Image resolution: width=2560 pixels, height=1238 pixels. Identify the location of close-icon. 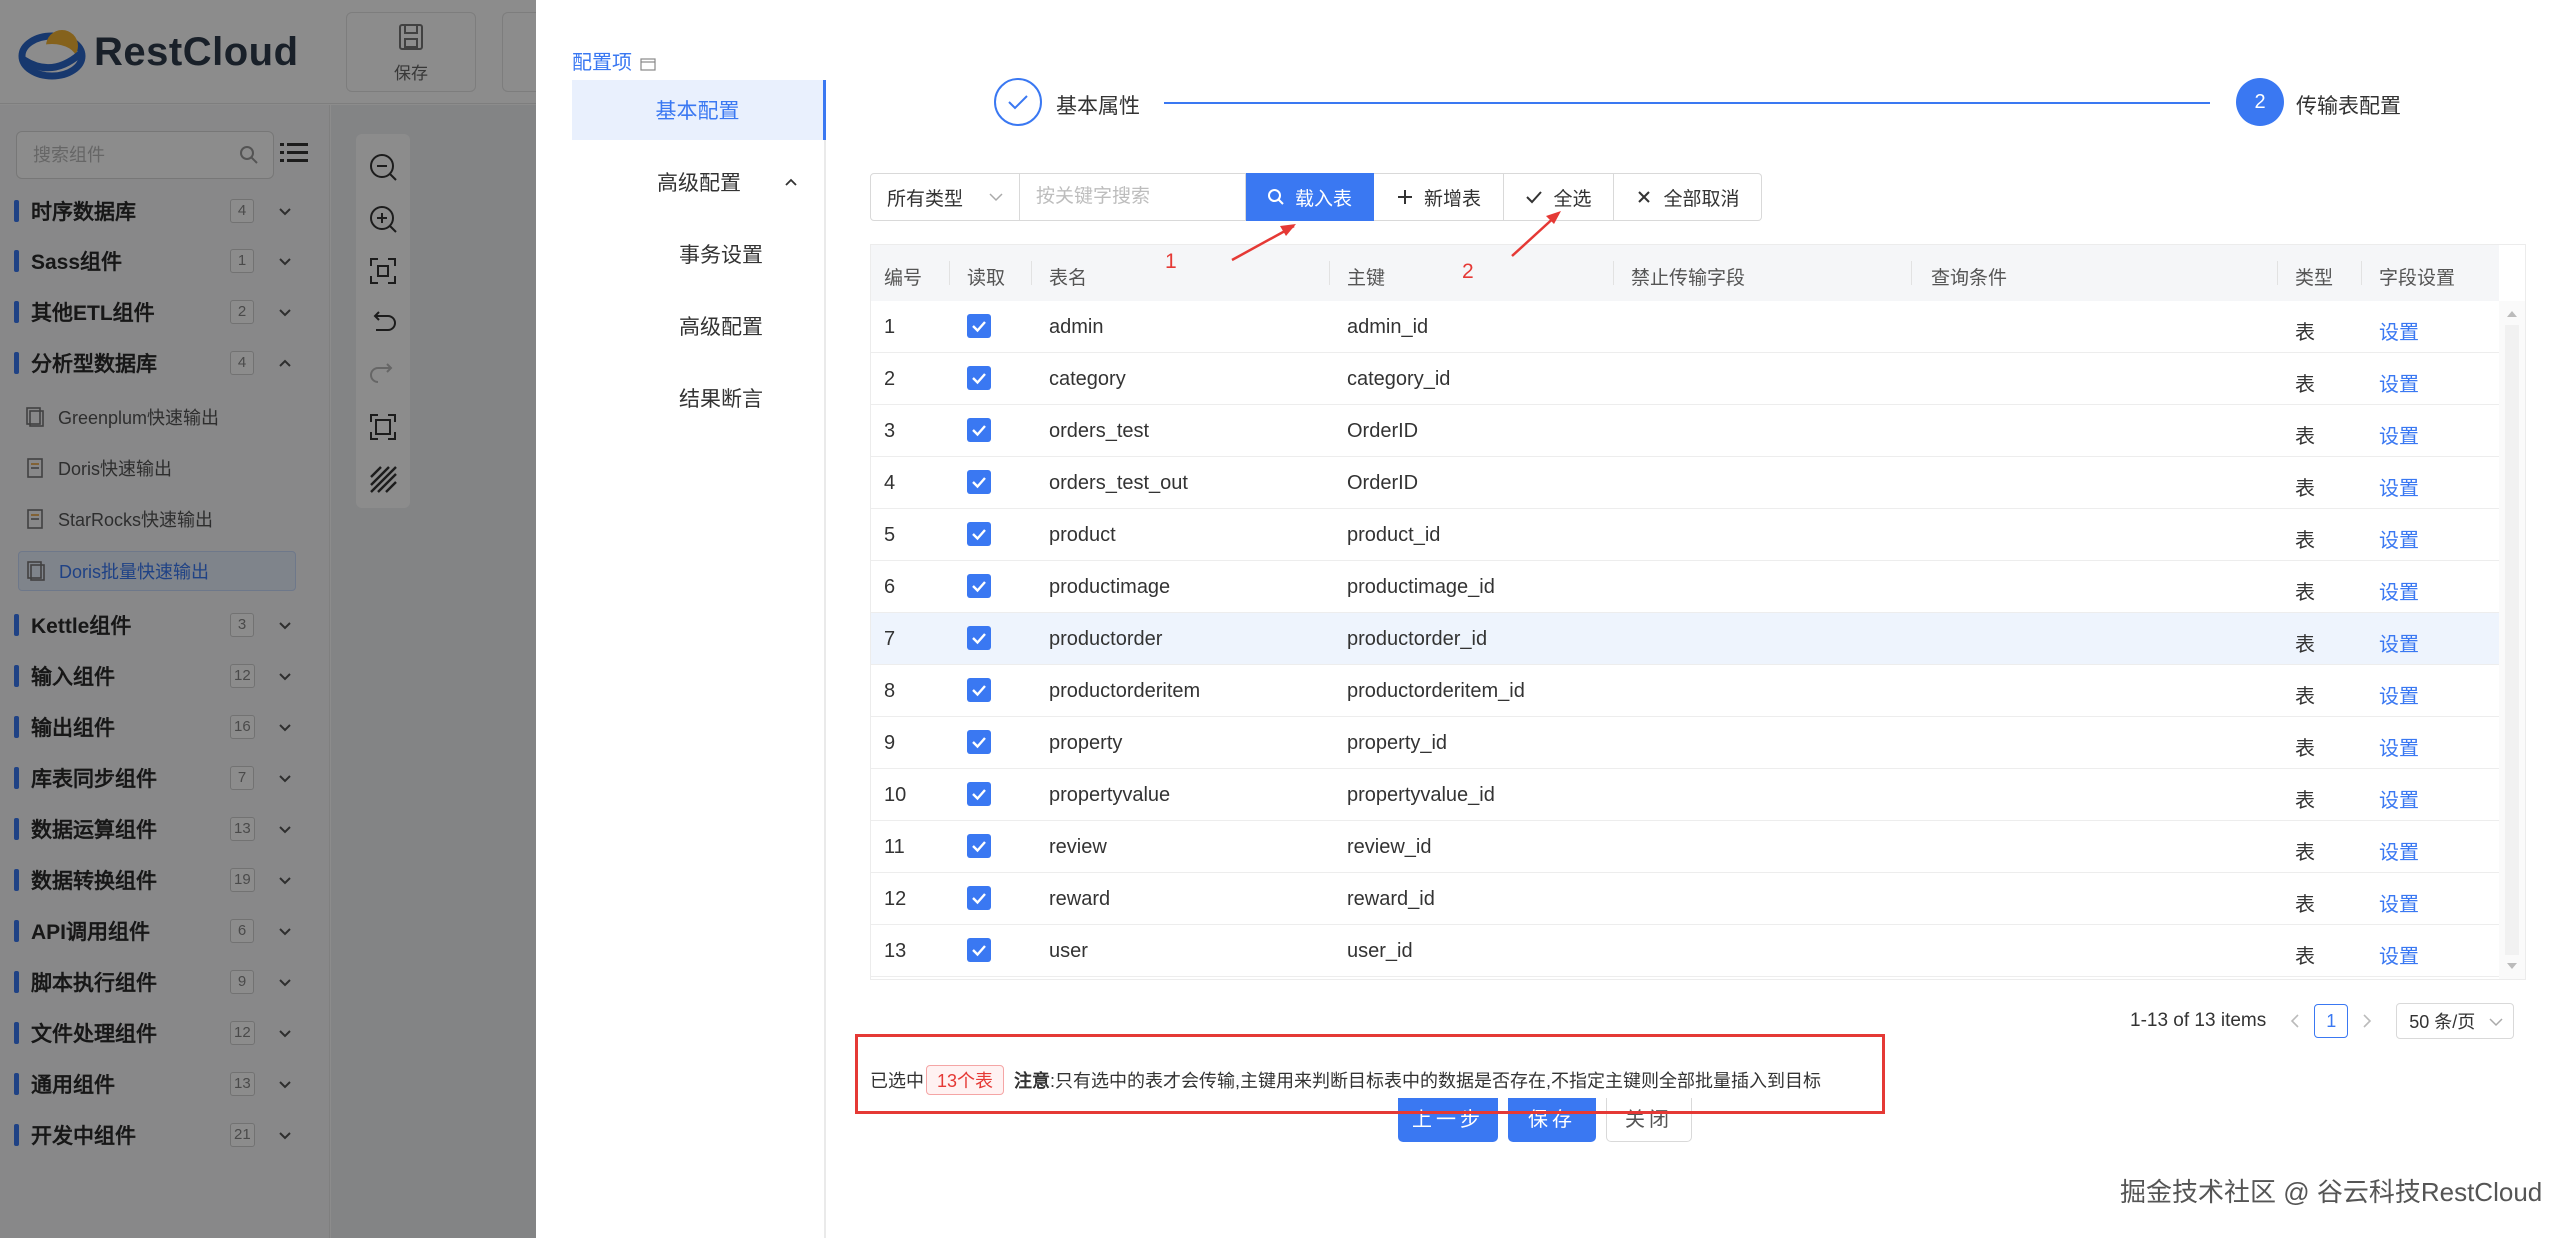
(1644, 197).